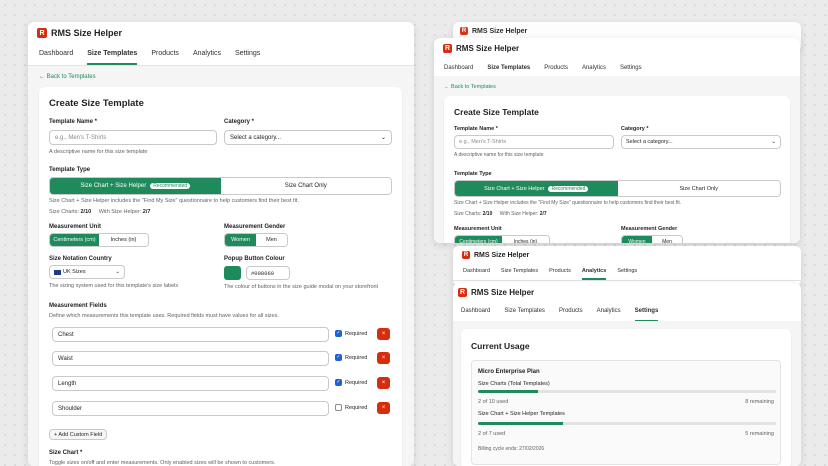 The width and height of the screenshot is (828, 466). What do you see at coordinates (627, 391) in the screenshot?
I see `usage-progress-bar` at bounding box center [627, 391].